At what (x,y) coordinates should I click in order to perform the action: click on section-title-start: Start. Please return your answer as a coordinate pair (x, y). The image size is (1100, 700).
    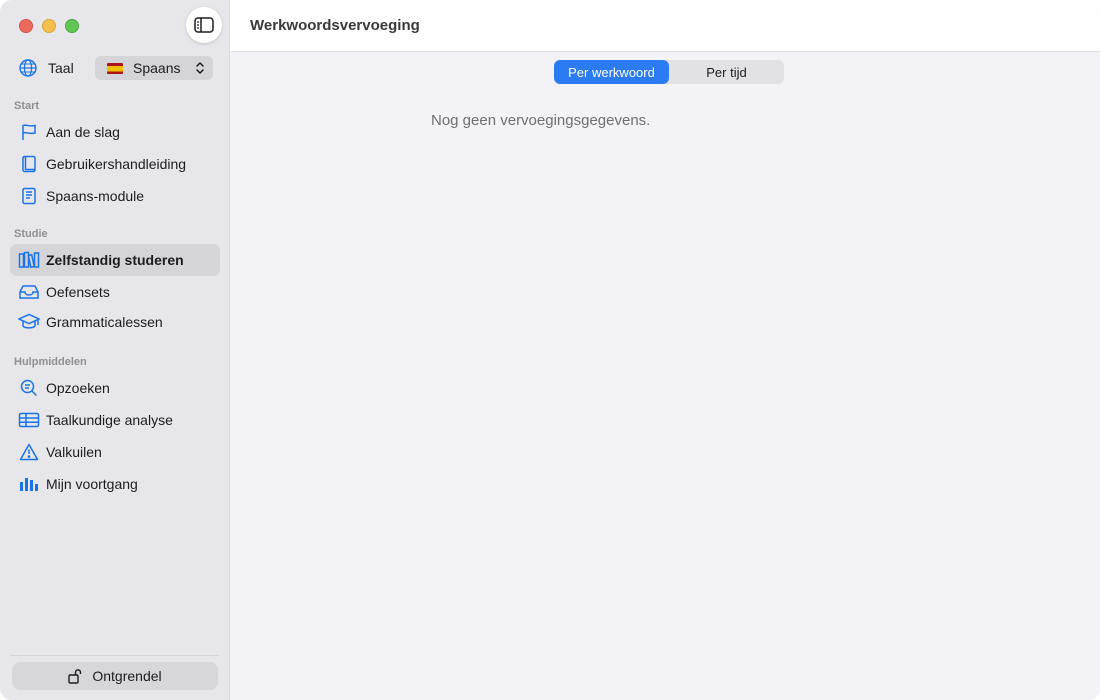
    Looking at the image, I should click on (27, 106).